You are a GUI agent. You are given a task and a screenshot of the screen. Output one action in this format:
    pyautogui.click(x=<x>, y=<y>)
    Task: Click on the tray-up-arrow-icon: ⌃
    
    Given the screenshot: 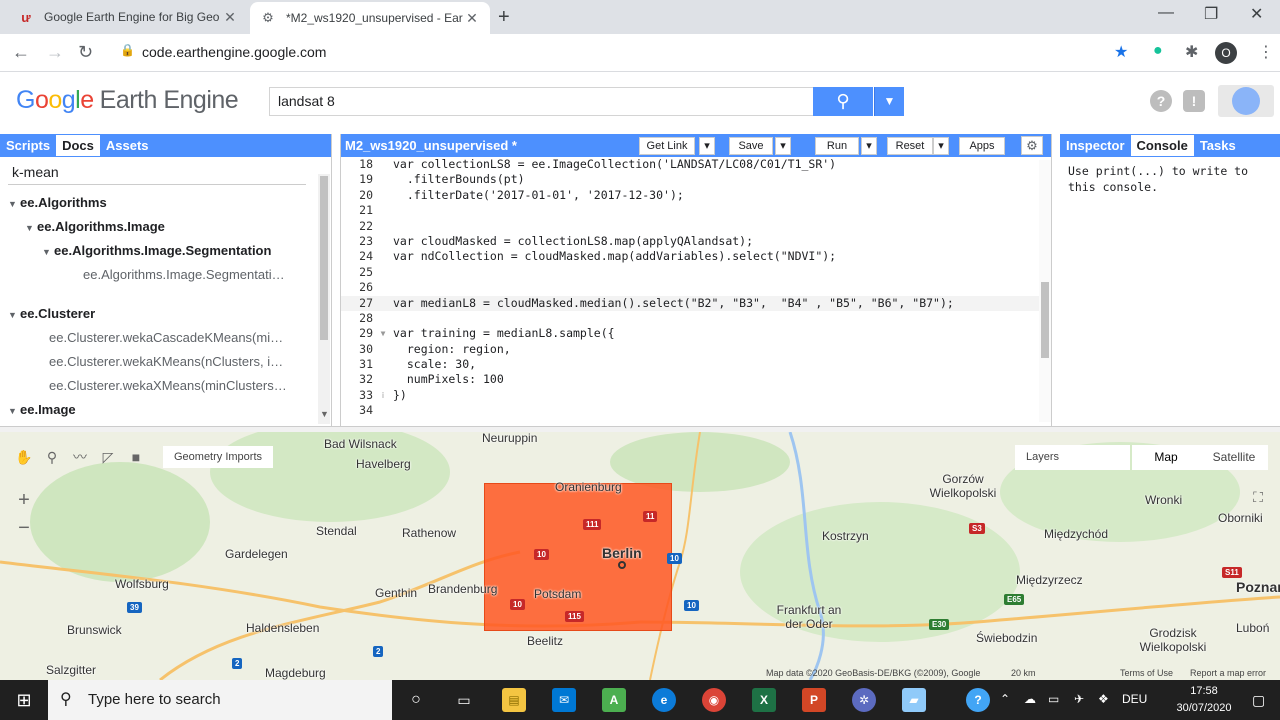 What is the action you would take?
    pyautogui.click(x=1005, y=699)
    